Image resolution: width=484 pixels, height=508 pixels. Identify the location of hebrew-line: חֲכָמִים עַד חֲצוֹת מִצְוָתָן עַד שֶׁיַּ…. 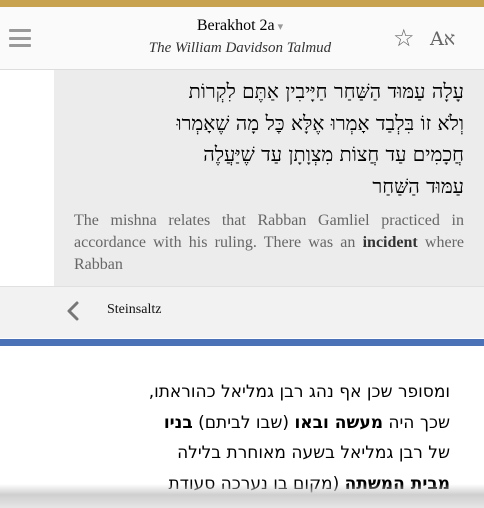
(333, 154).